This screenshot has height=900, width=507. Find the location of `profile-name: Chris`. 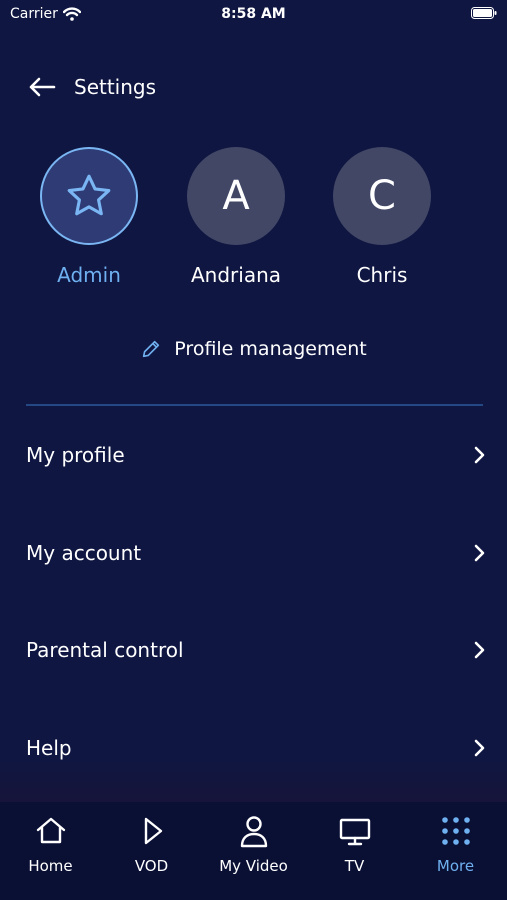

profile-name: Chris is located at coordinates (382, 275).